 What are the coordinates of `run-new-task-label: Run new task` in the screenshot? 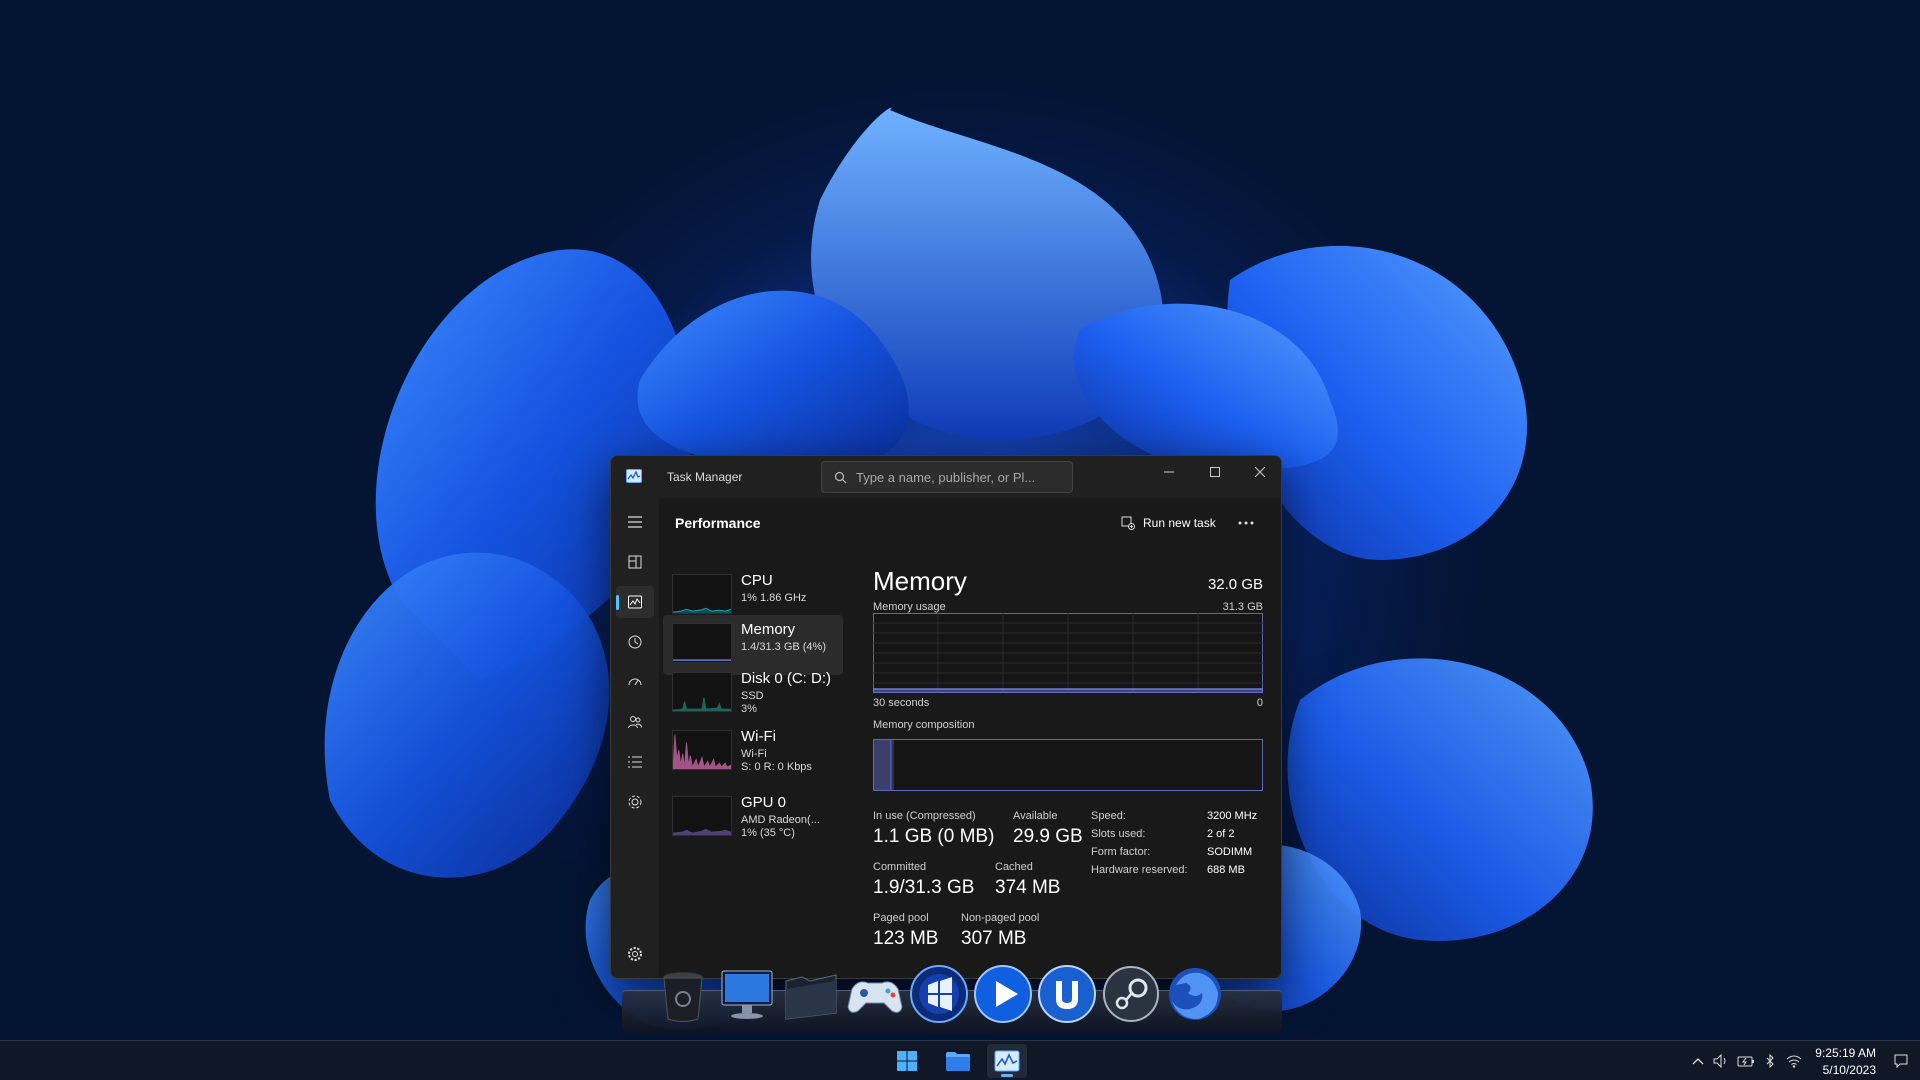 It's located at (1179, 523).